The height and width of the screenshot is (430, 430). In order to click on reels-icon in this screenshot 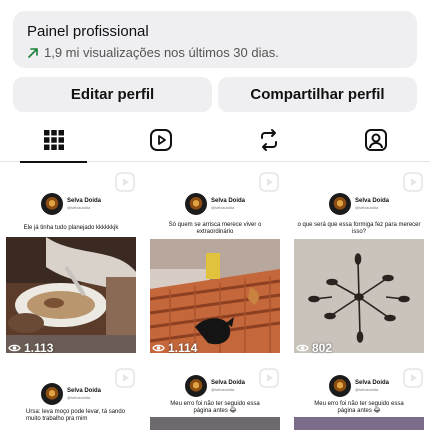, I will do `click(160, 140)`.